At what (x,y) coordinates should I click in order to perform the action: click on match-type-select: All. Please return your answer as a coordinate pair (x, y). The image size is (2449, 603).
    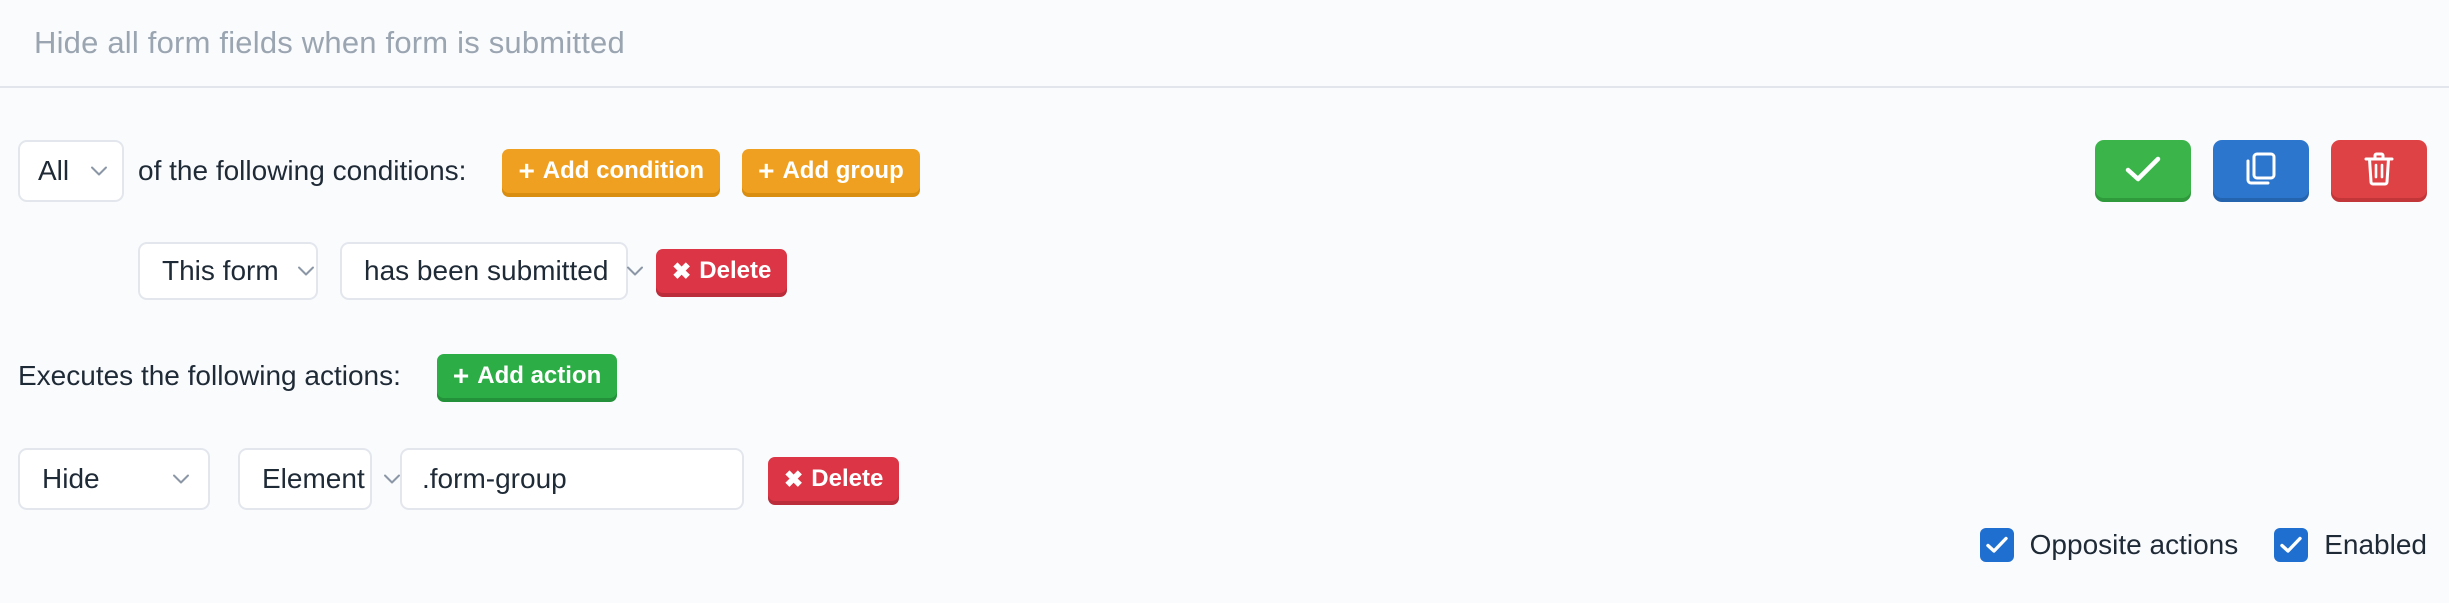
    Looking at the image, I should click on (71, 171).